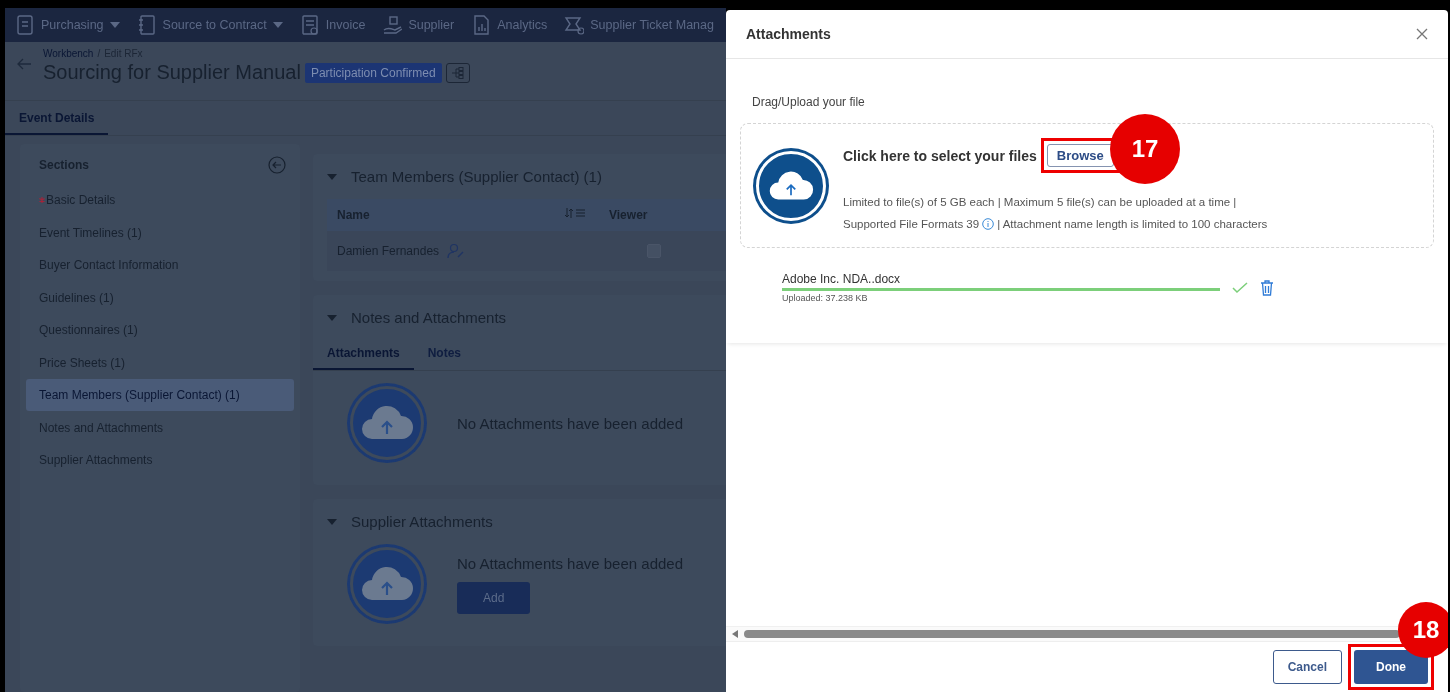 The height and width of the screenshot is (692, 1450). I want to click on nav-menu-item: Source to Contract, so click(214, 25).